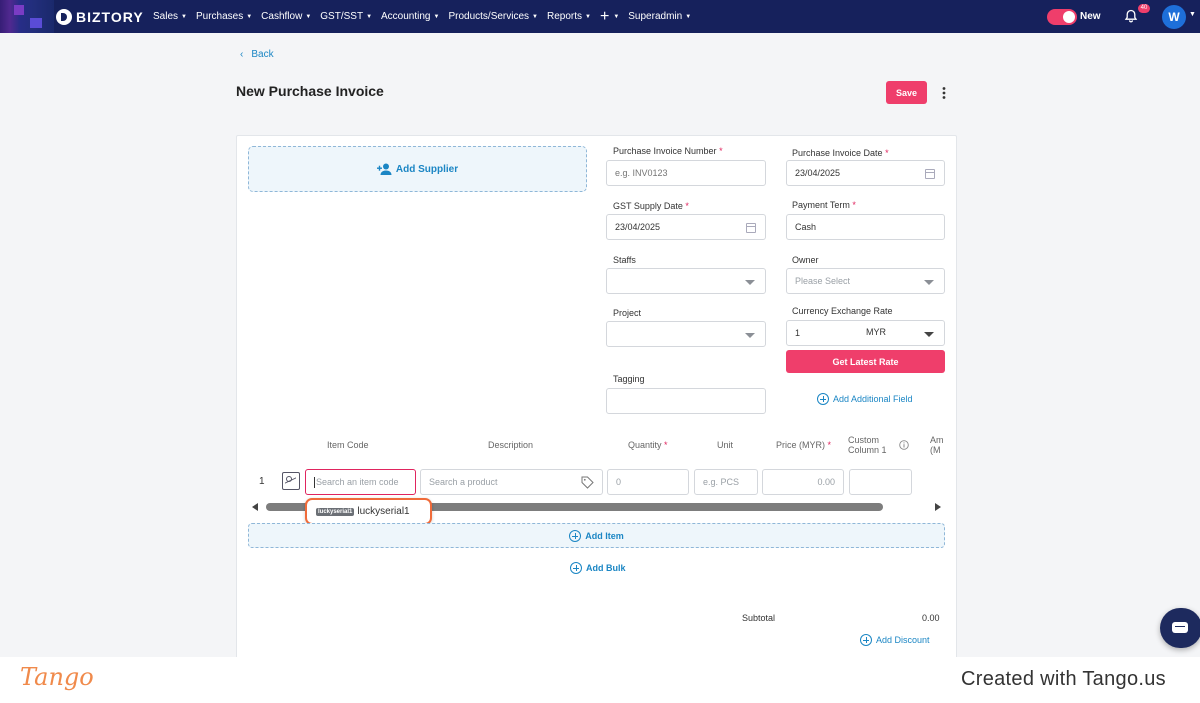 This screenshot has height=703, width=1200. I want to click on project-label: Project, so click(627, 313).